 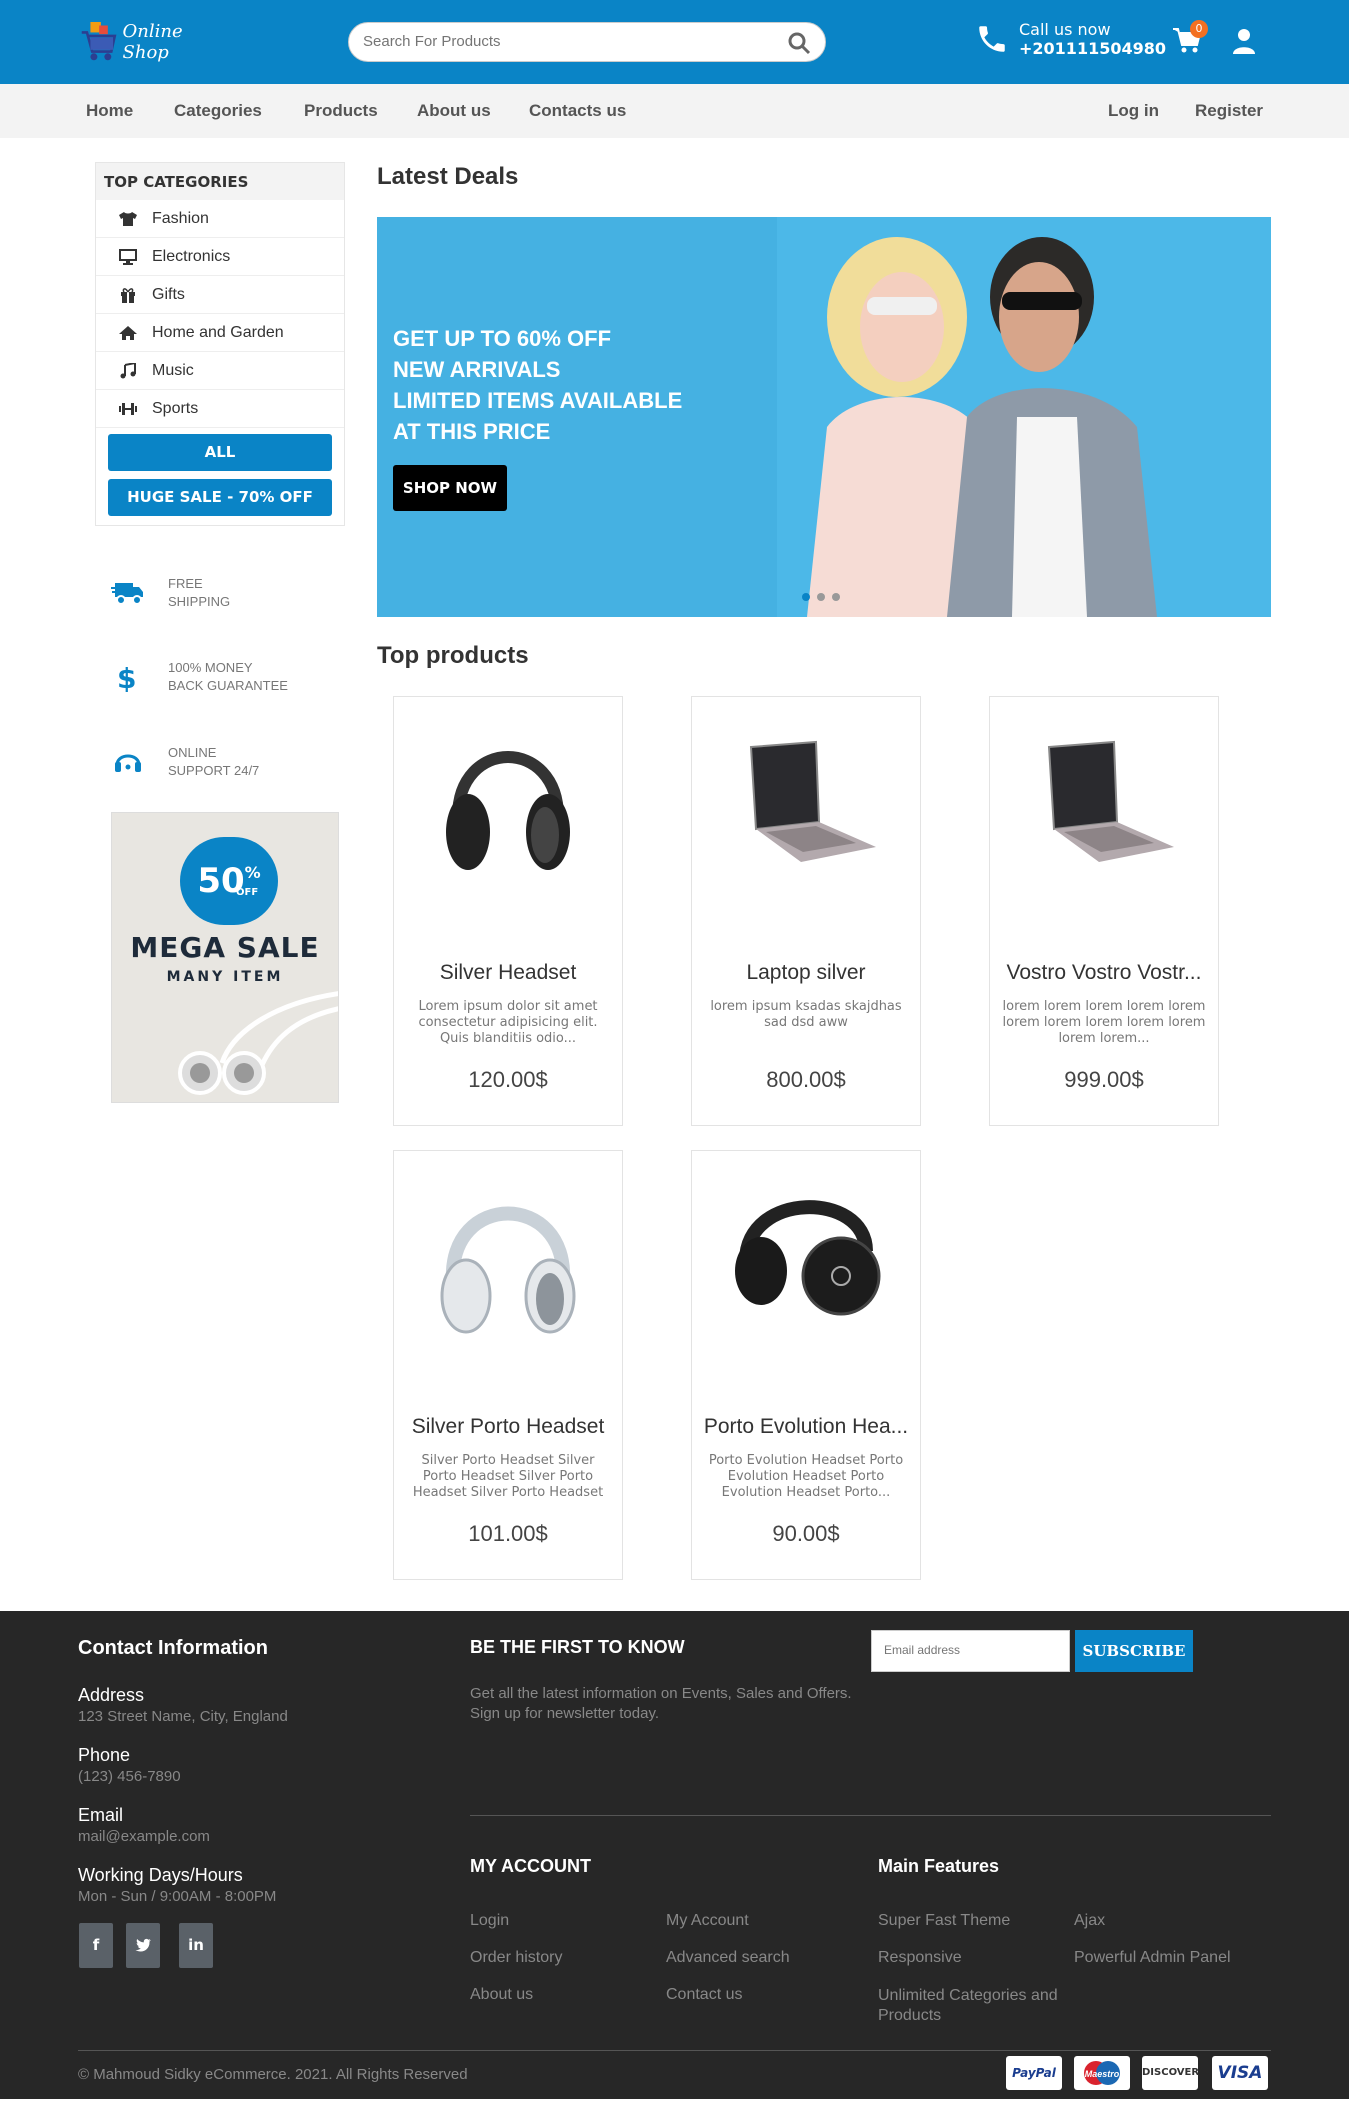 I want to click on category-home-and-garden: Home and Garden, so click(x=220, y=333).